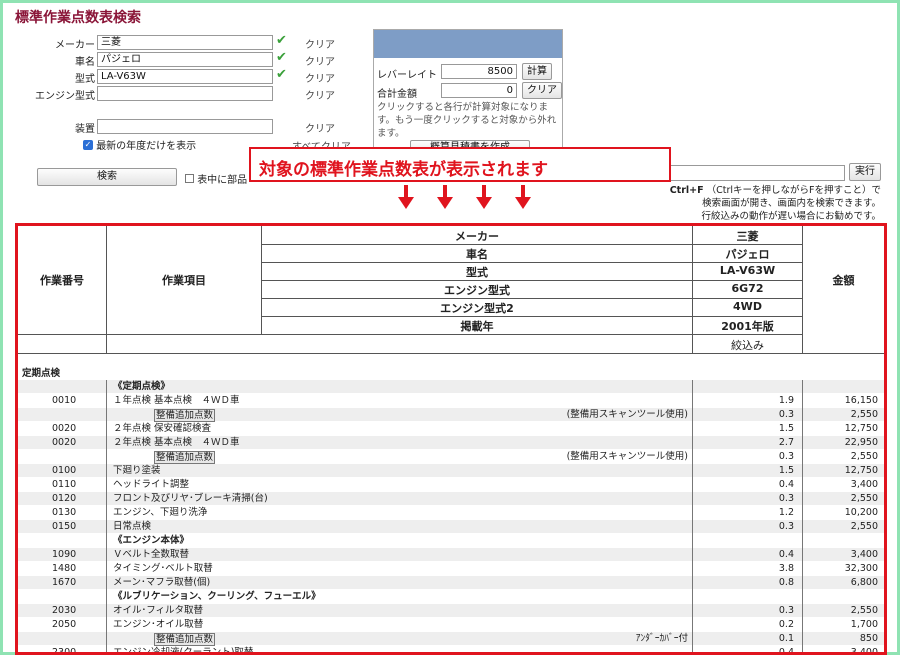  I want to click on latest-year-label: 最新の年度だけを表示, so click(146, 146).